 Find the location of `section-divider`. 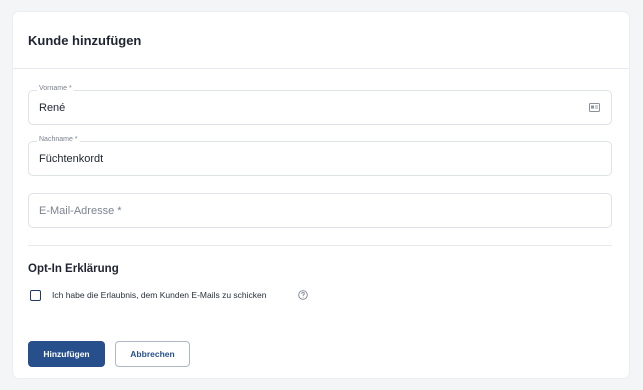

section-divider is located at coordinates (320, 245).